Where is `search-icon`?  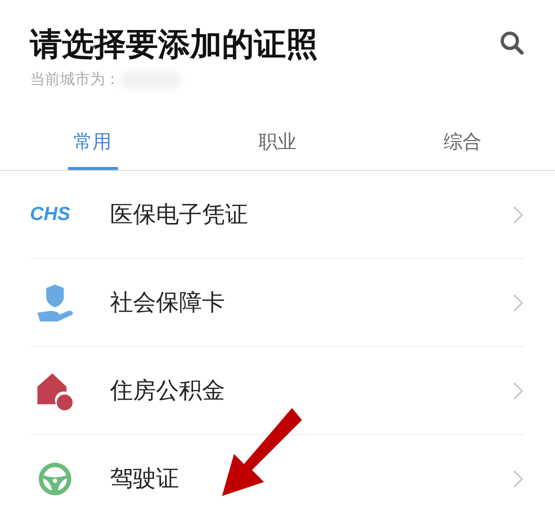 search-icon is located at coordinates (512, 43).